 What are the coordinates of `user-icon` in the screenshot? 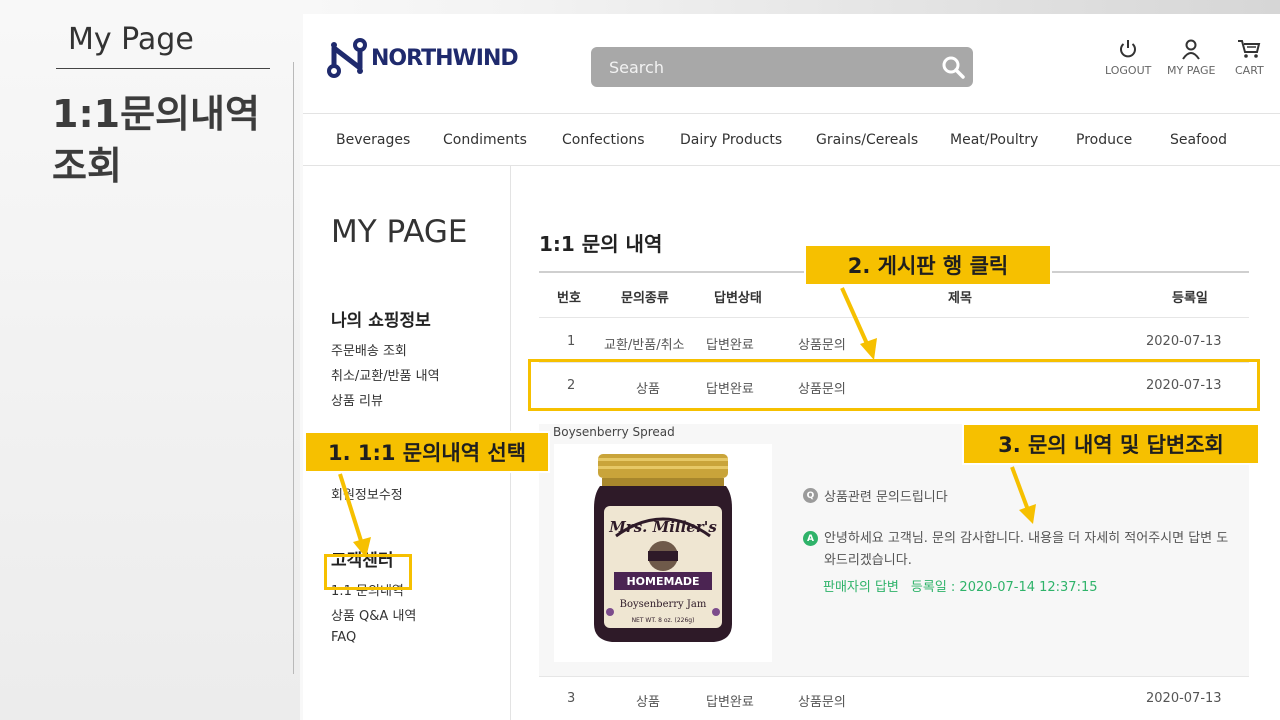 It's located at (1191, 49).